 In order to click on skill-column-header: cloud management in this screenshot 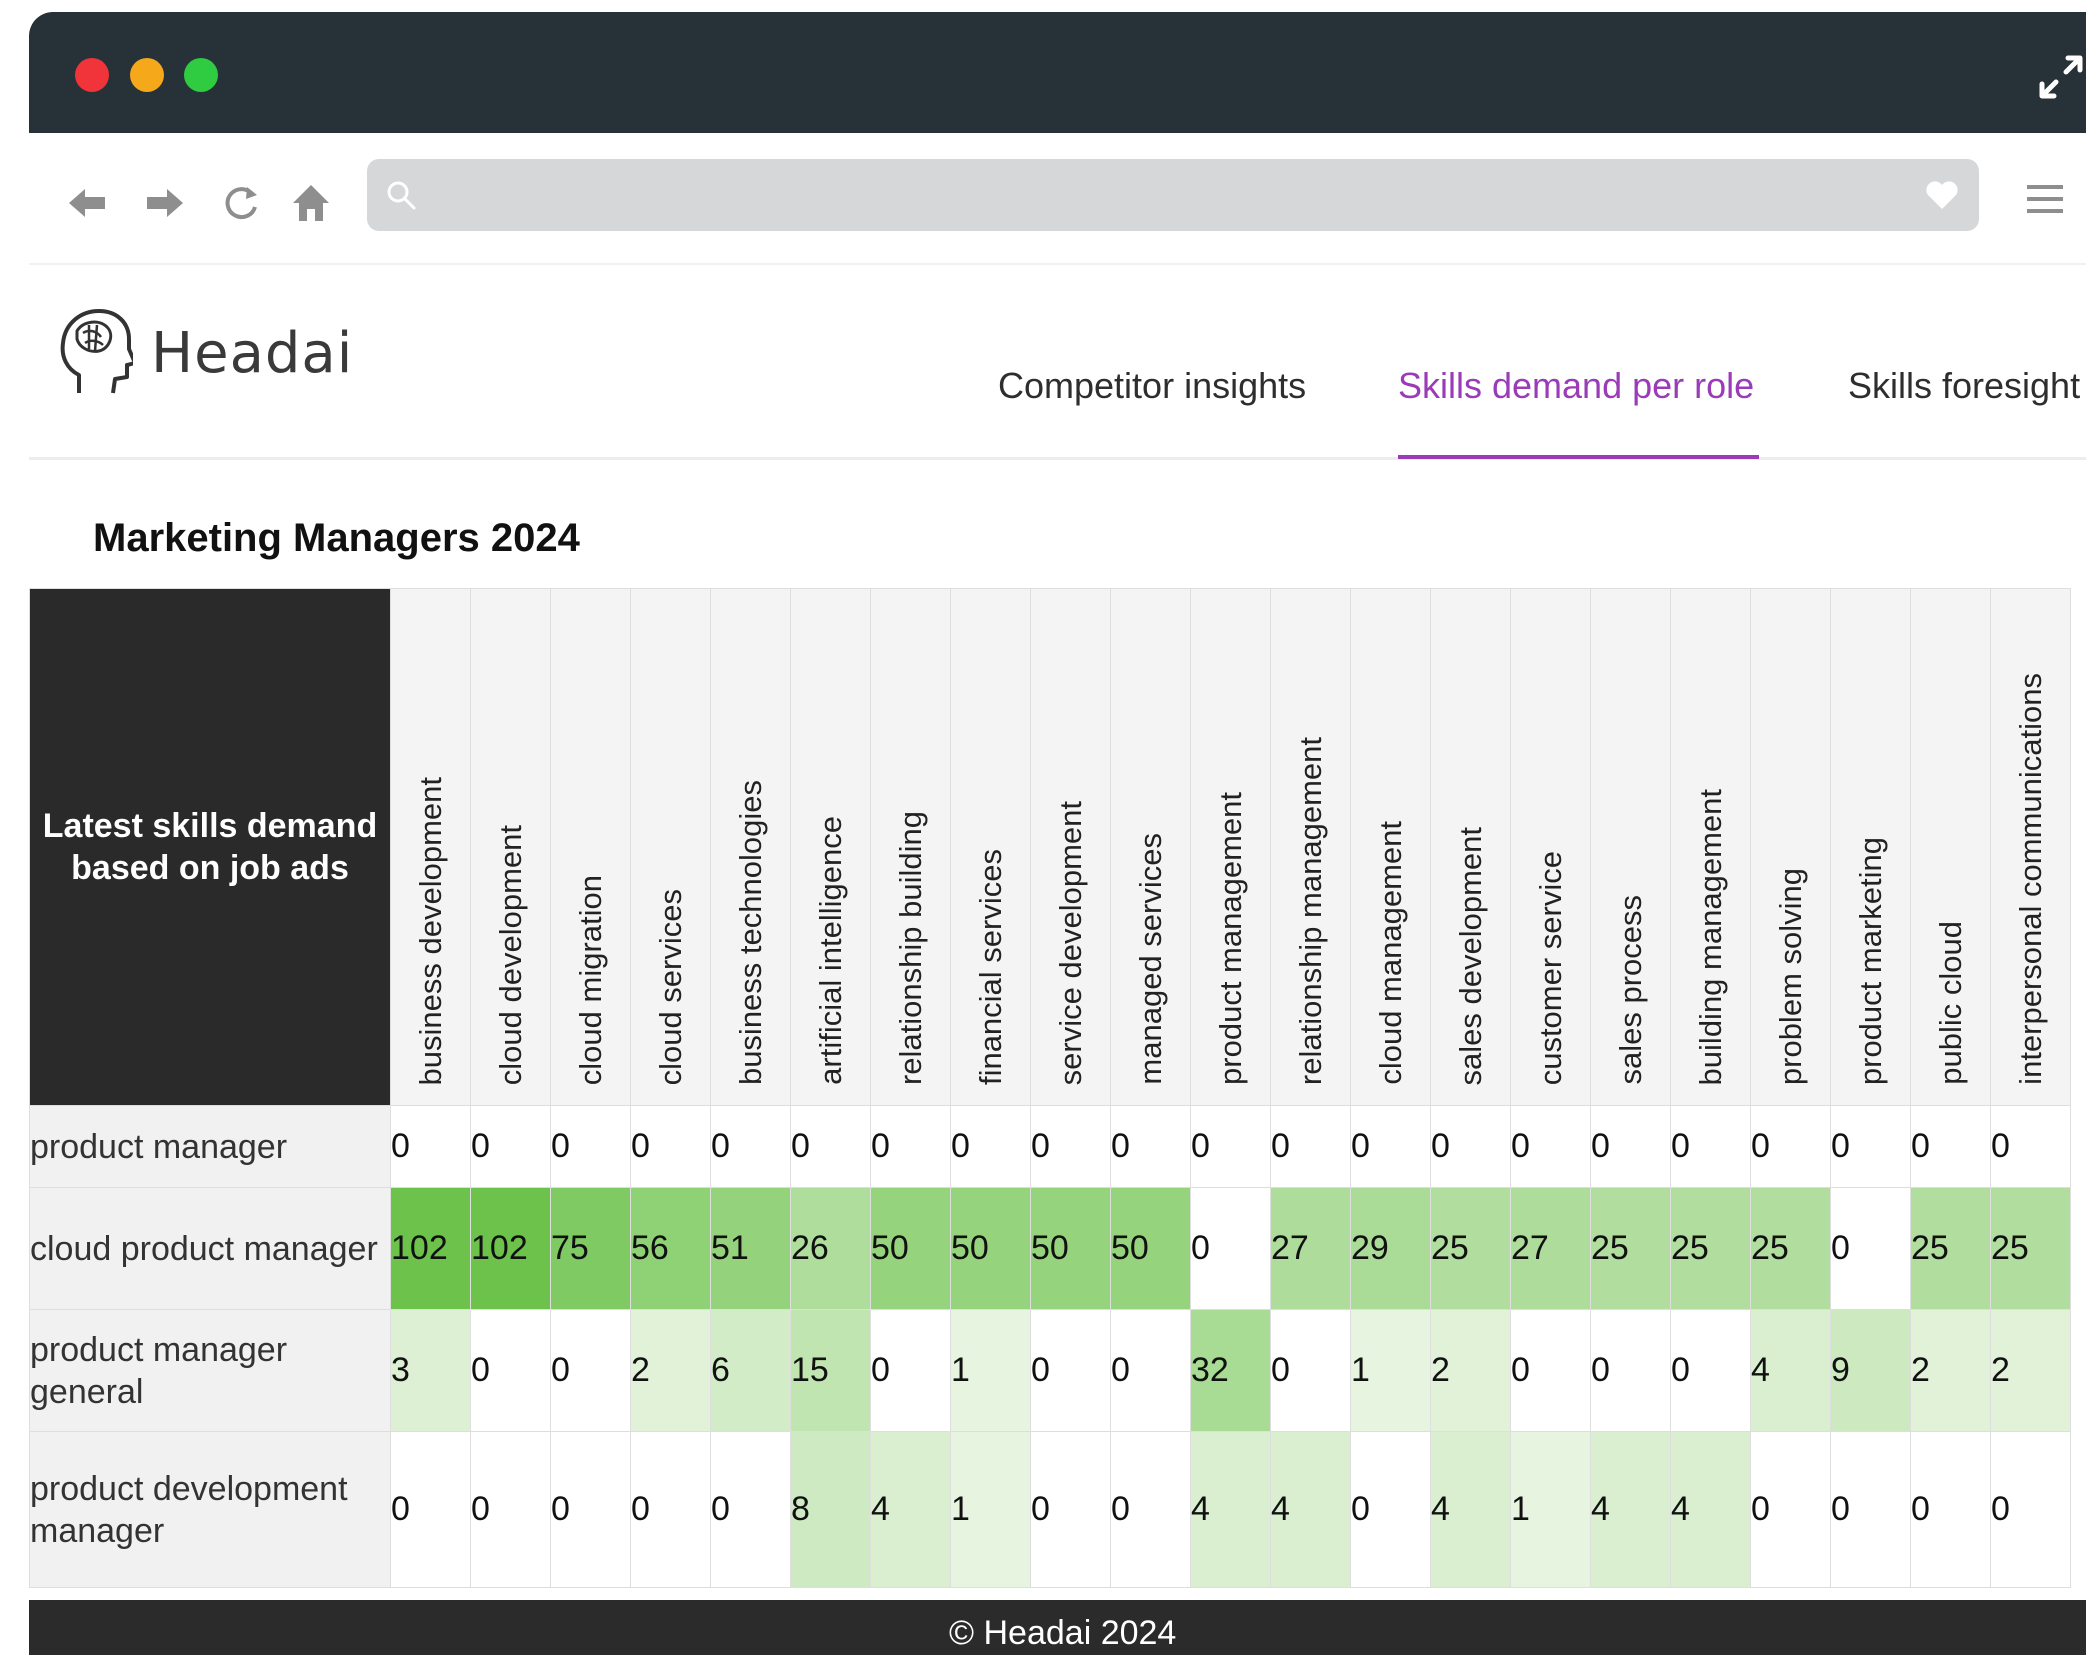, I will do `click(1390, 847)`.